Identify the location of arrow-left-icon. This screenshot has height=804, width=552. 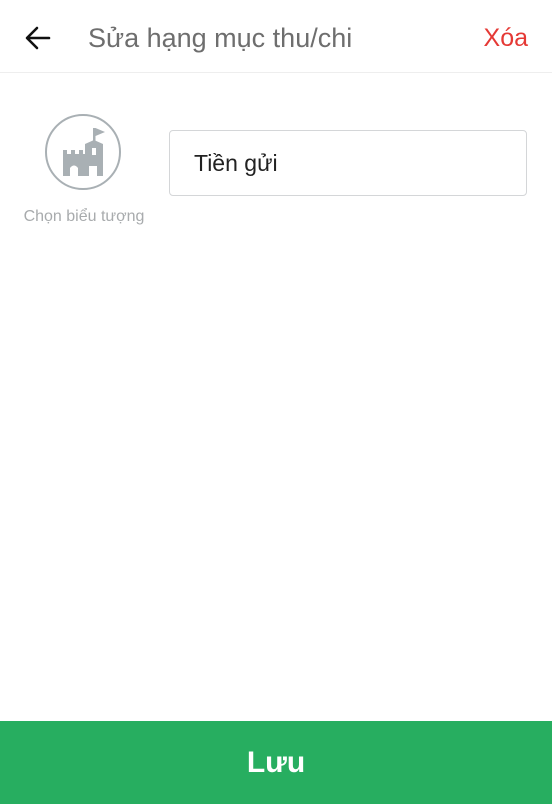
(38, 38).